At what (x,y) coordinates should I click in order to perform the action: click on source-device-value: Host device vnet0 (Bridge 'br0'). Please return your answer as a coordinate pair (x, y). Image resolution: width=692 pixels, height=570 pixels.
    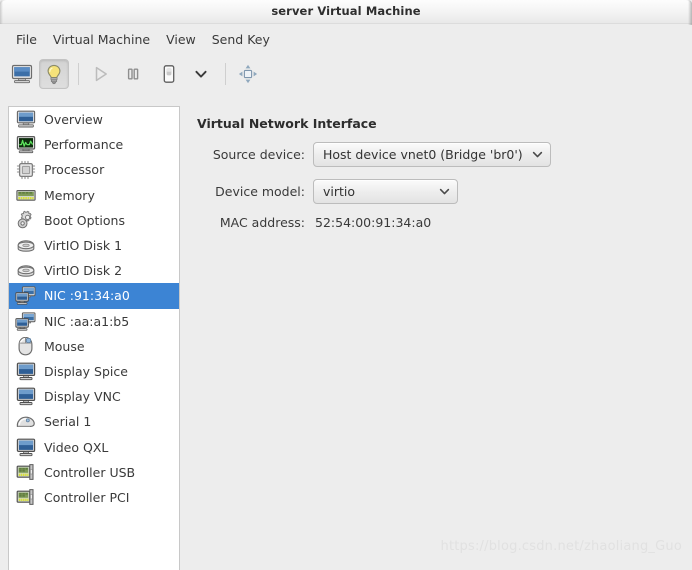
    Looking at the image, I should click on (423, 154).